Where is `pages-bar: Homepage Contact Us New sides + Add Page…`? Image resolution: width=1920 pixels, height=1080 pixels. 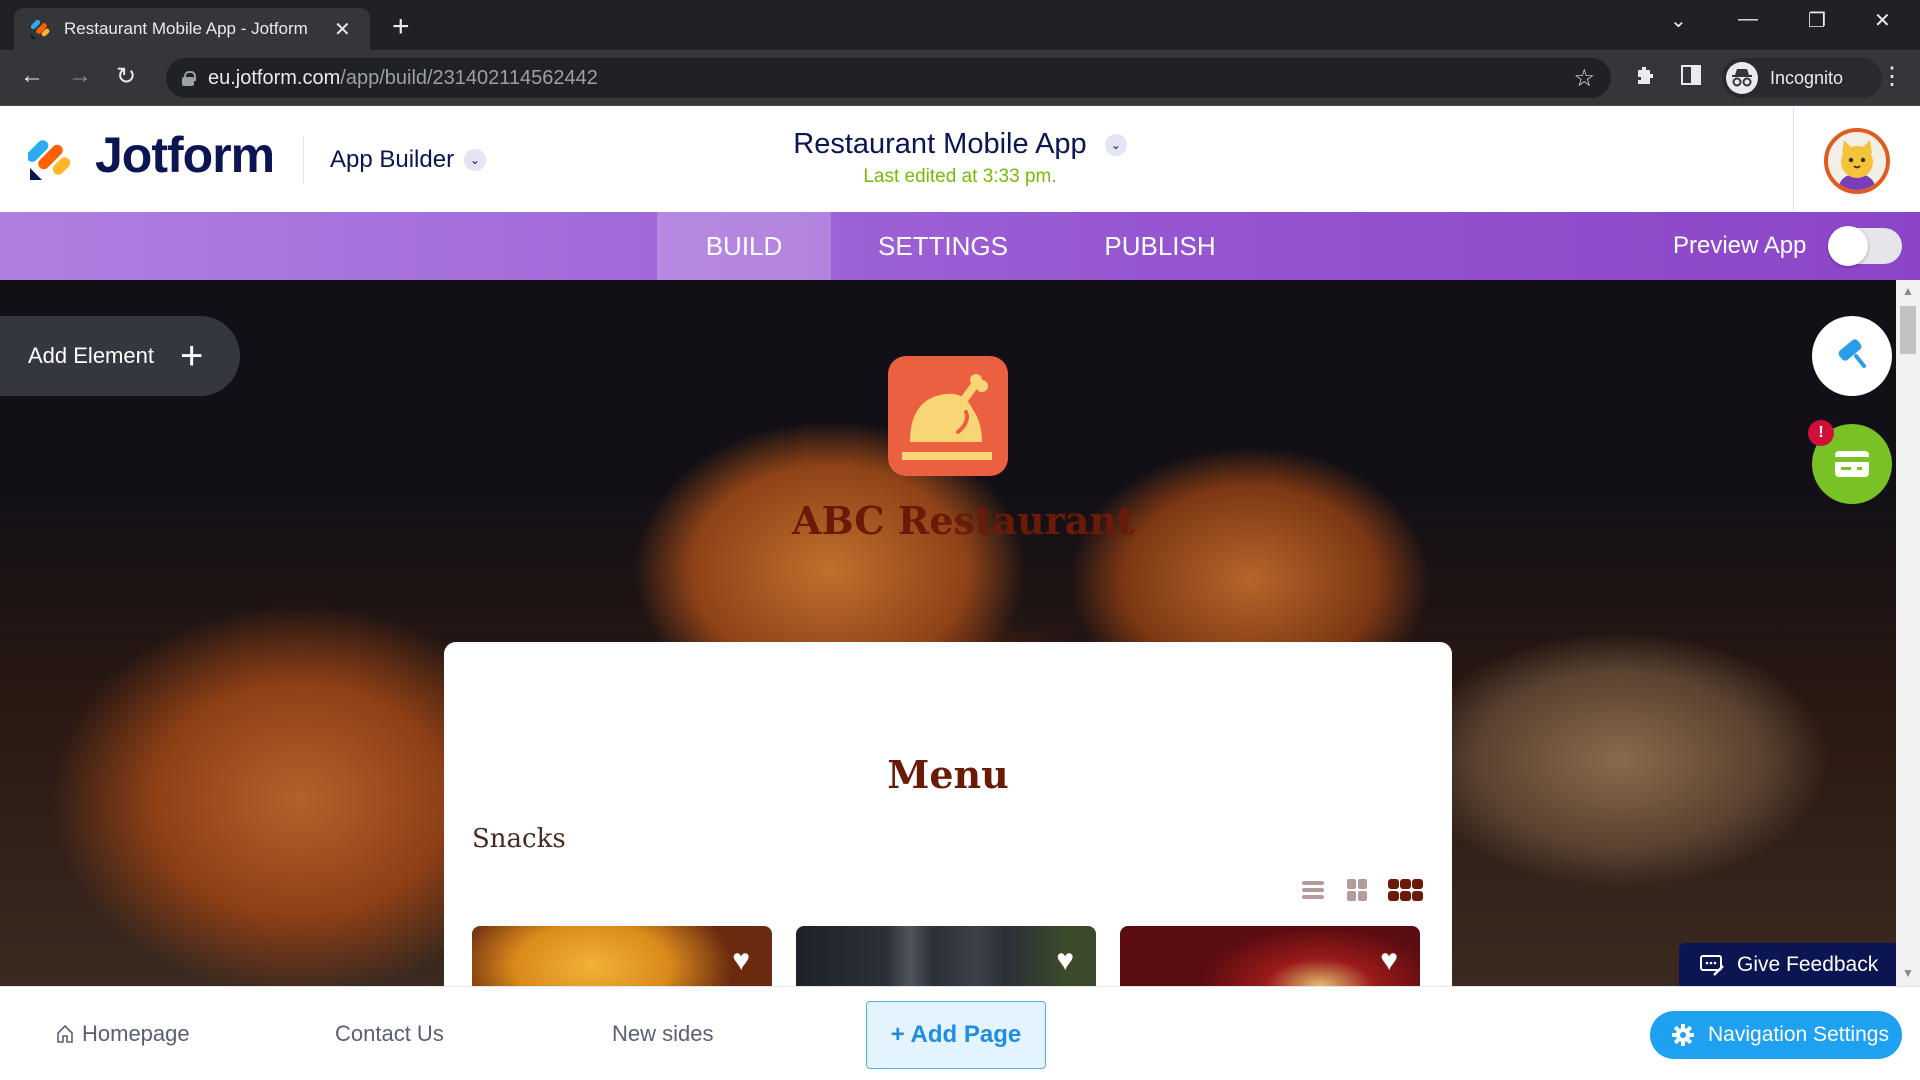 pages-bar: Homepage Contact Us New sides + Add Page… is located at coordinates (960, 1033).